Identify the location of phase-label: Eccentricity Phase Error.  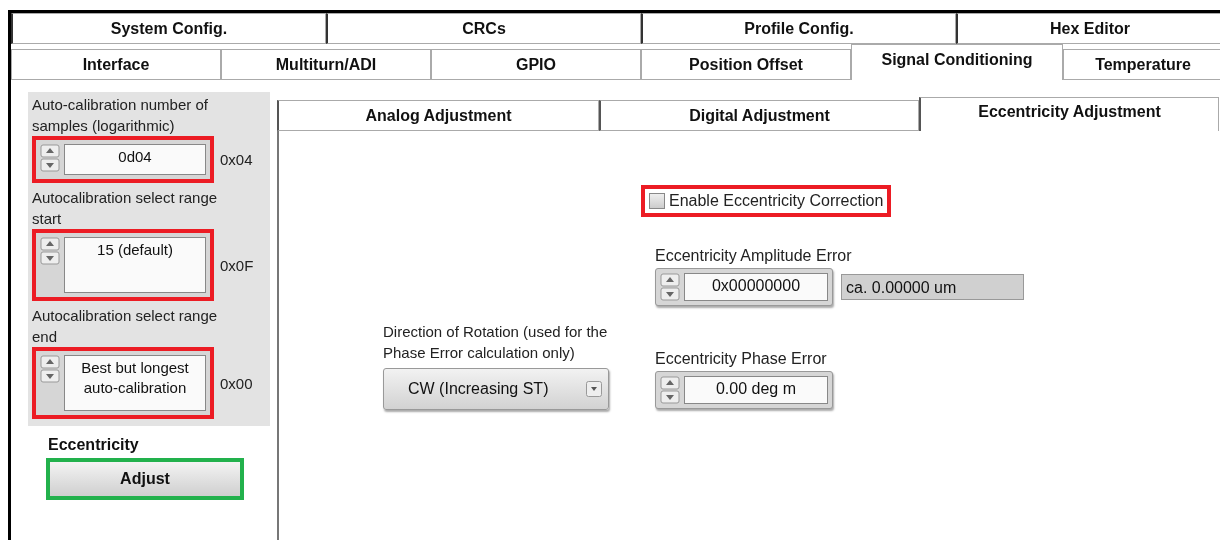
(741, 359).